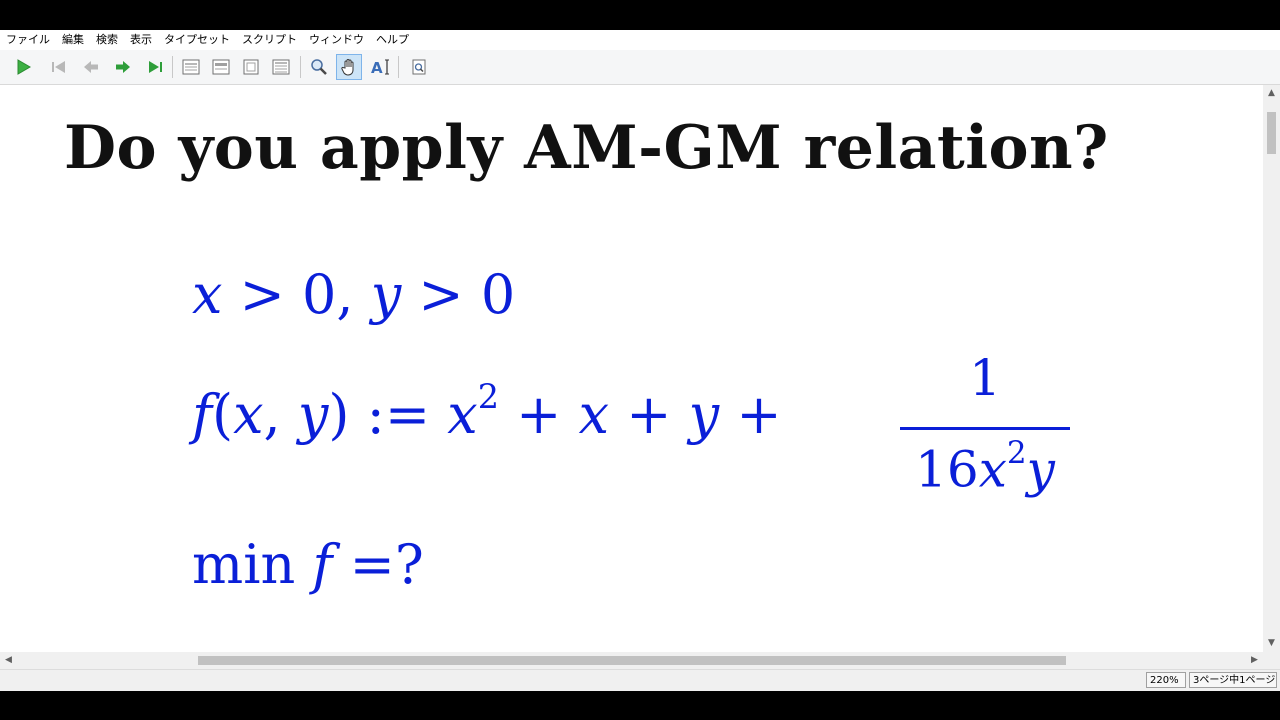 The height and width of the screenshot is (720, 1280). I want to click on last-page-icon, so click(155, 67).